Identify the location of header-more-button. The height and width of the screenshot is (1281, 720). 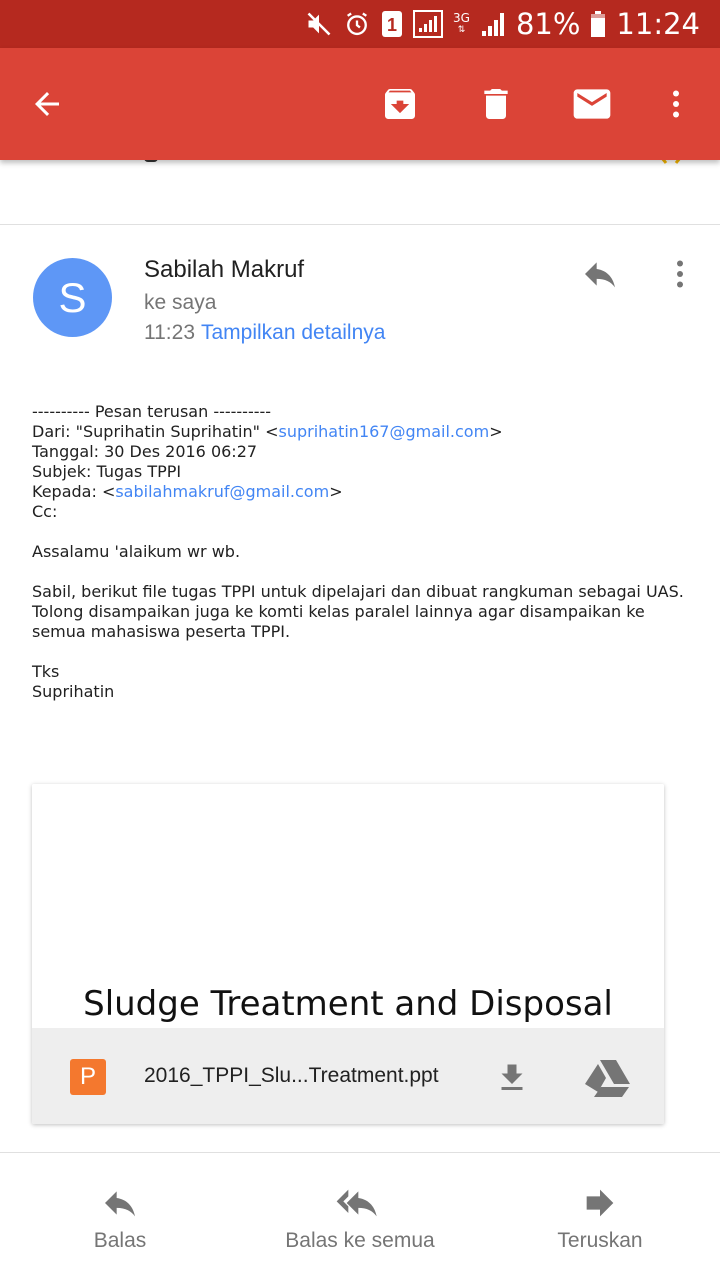
(680, 274).